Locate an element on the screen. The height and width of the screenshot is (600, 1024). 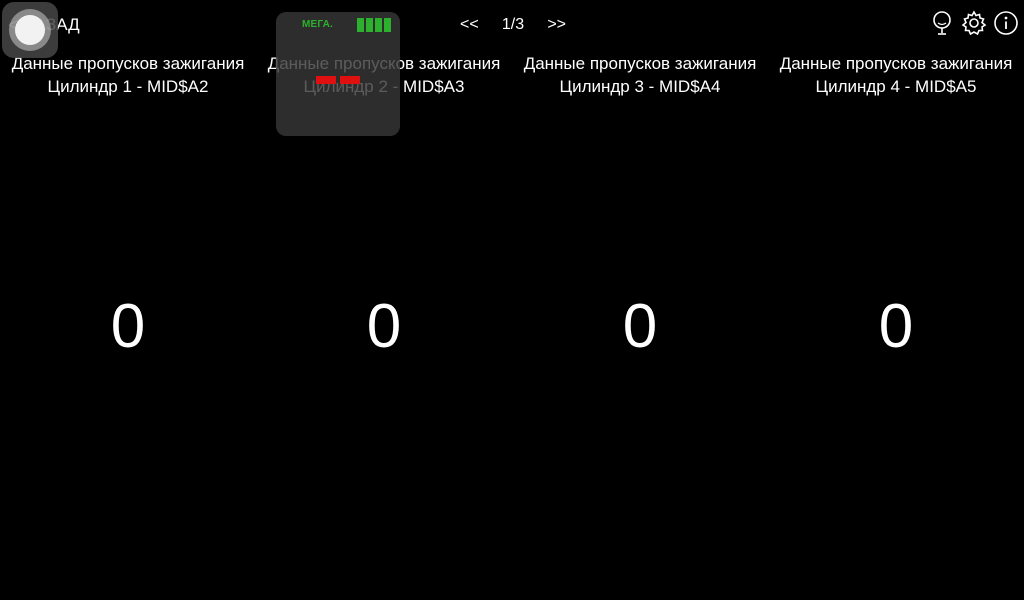
signal-bars-icon is located at coordinates (374, 25).